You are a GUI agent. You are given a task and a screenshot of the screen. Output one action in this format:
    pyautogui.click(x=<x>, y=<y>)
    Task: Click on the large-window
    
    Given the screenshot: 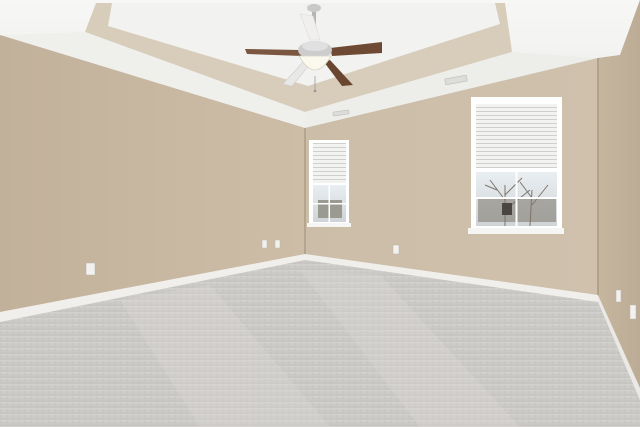 What is the action you would take?
    pyautogui.click(x=516, y=165)
    